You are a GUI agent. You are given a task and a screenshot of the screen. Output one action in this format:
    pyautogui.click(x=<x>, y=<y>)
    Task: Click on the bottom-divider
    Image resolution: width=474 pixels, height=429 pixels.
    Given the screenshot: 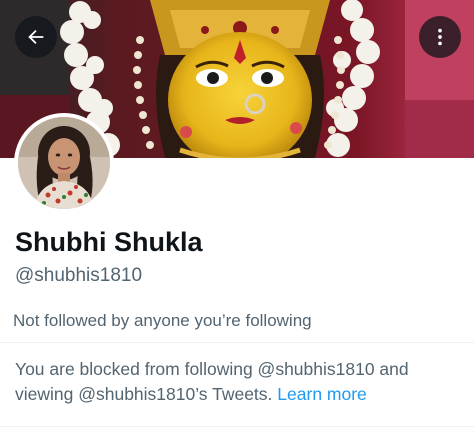 What is the action you would take?
    pyautogui.click(x=237, y=426)
    